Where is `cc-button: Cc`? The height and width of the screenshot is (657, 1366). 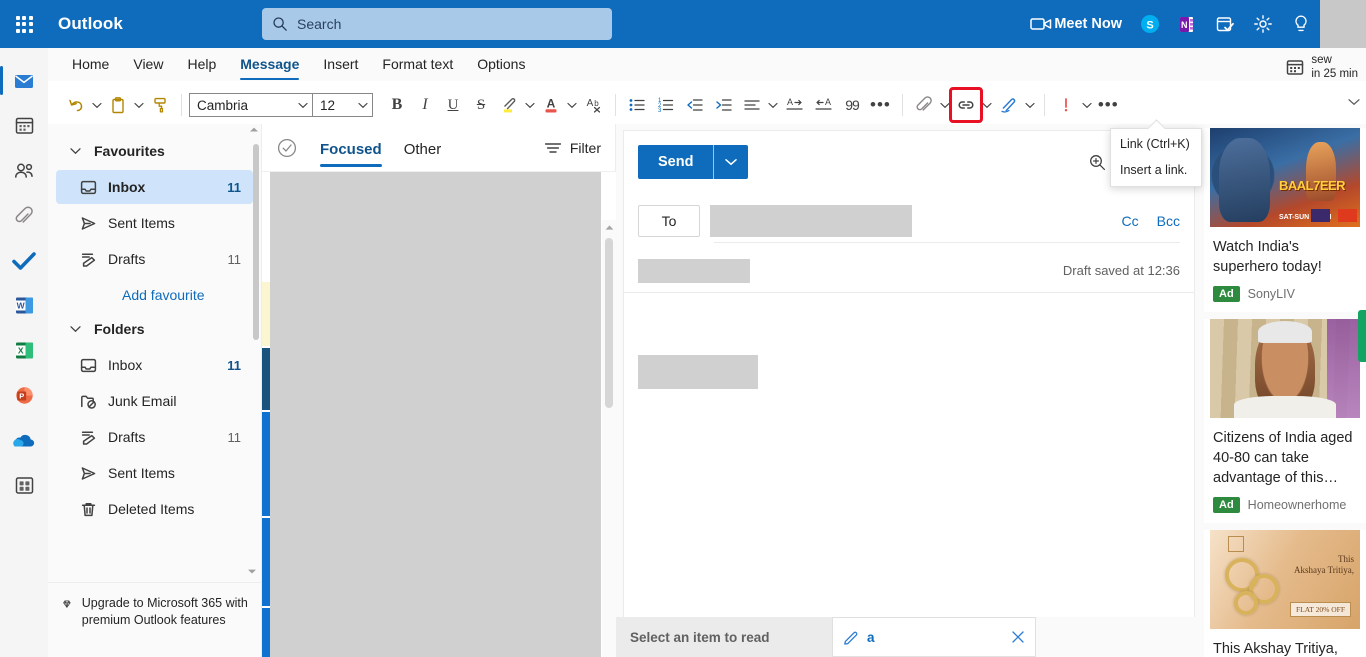 cc-button: Cc is located at coordinates (1130, 221).